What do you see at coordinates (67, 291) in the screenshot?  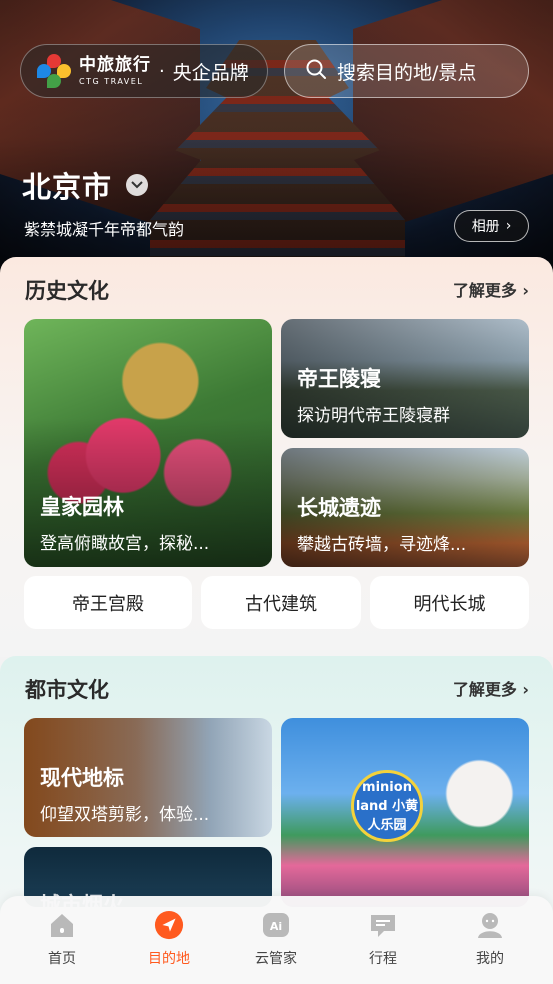 I see `section-title: 历史文化` at bounding box center [67, 291].